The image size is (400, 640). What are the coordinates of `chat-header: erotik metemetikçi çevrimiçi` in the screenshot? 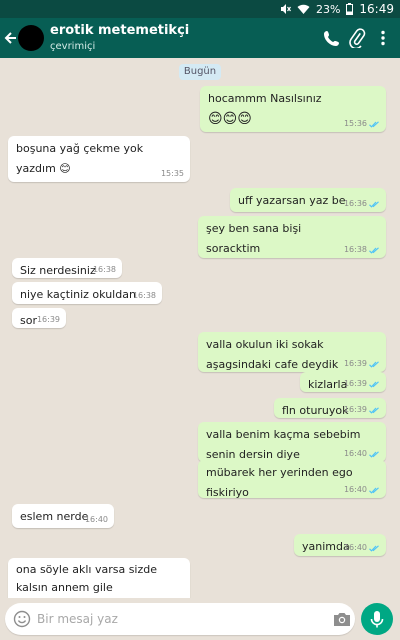 It's located at (200, 38).